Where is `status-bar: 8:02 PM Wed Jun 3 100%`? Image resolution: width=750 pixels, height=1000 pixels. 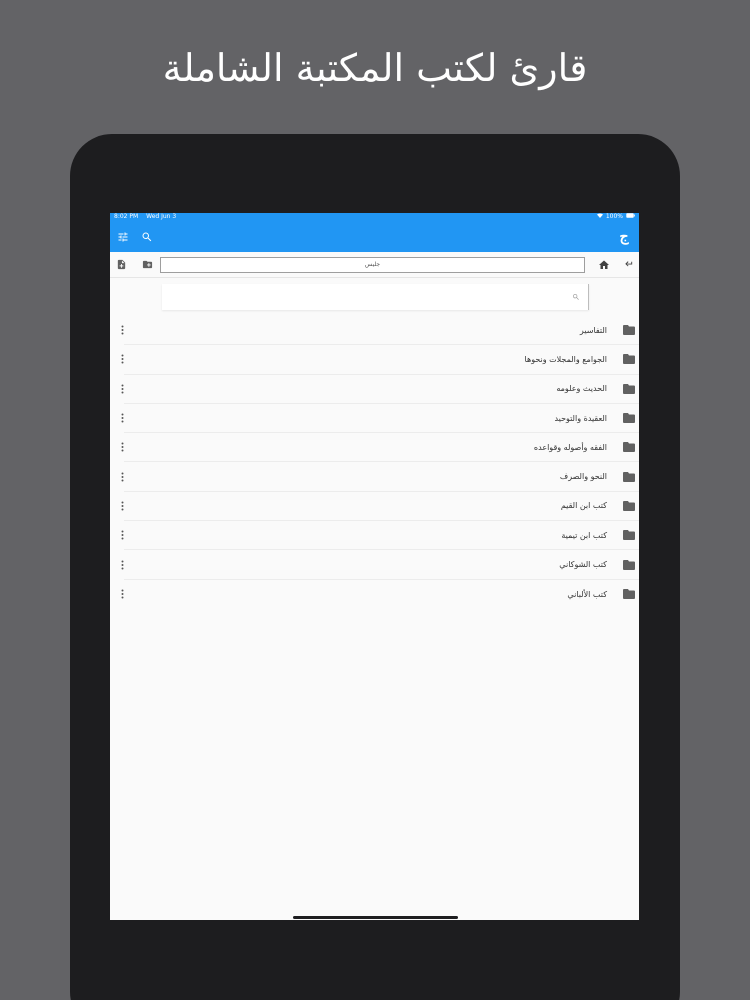 status-bar: 8:02 PM Wed Jun 3 100% is located at coordinates (374, 217).